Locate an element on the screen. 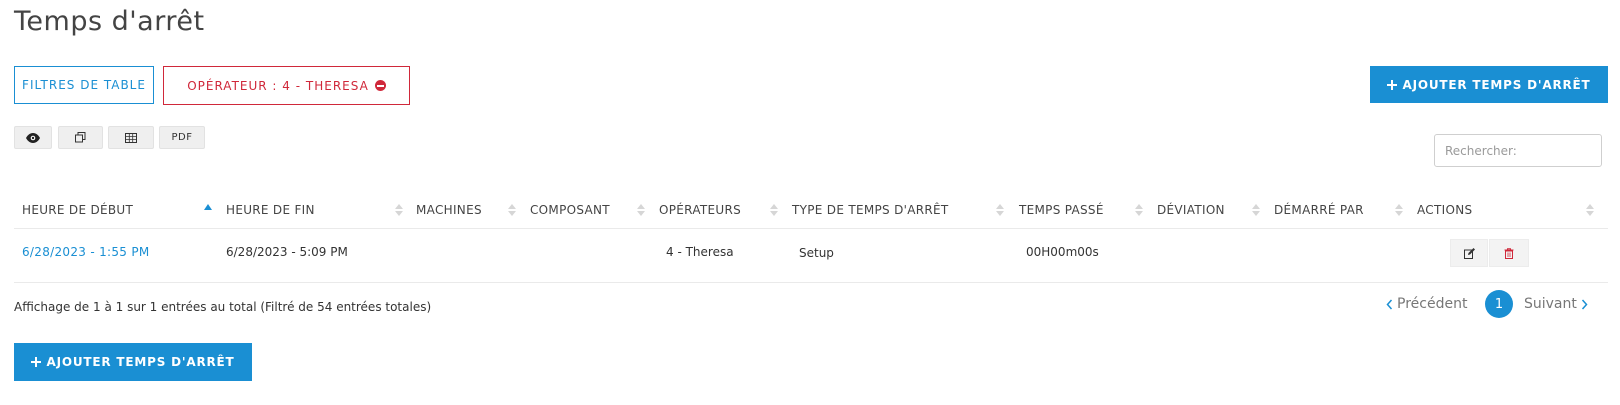 This screenshot has width=1620, height=405. table-icon is located at coordinates (131, 137).